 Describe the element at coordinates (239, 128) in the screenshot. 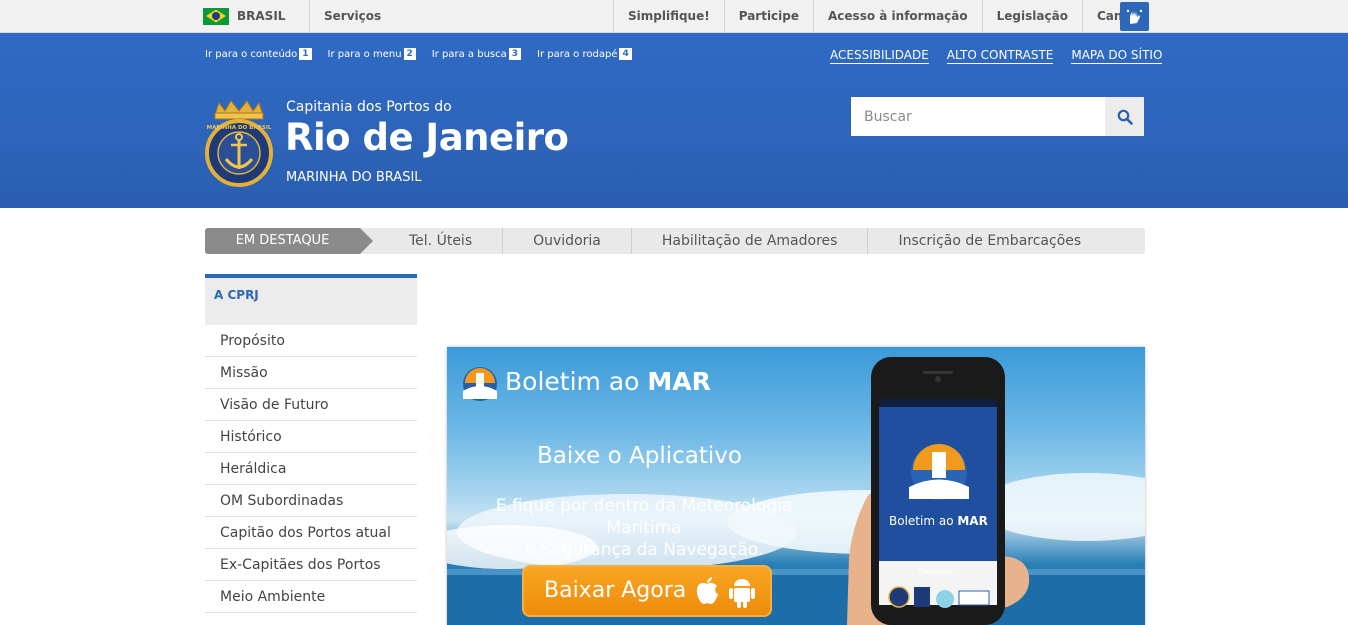

I see `logo-text: MARINHA DO BRASIL` at that location.